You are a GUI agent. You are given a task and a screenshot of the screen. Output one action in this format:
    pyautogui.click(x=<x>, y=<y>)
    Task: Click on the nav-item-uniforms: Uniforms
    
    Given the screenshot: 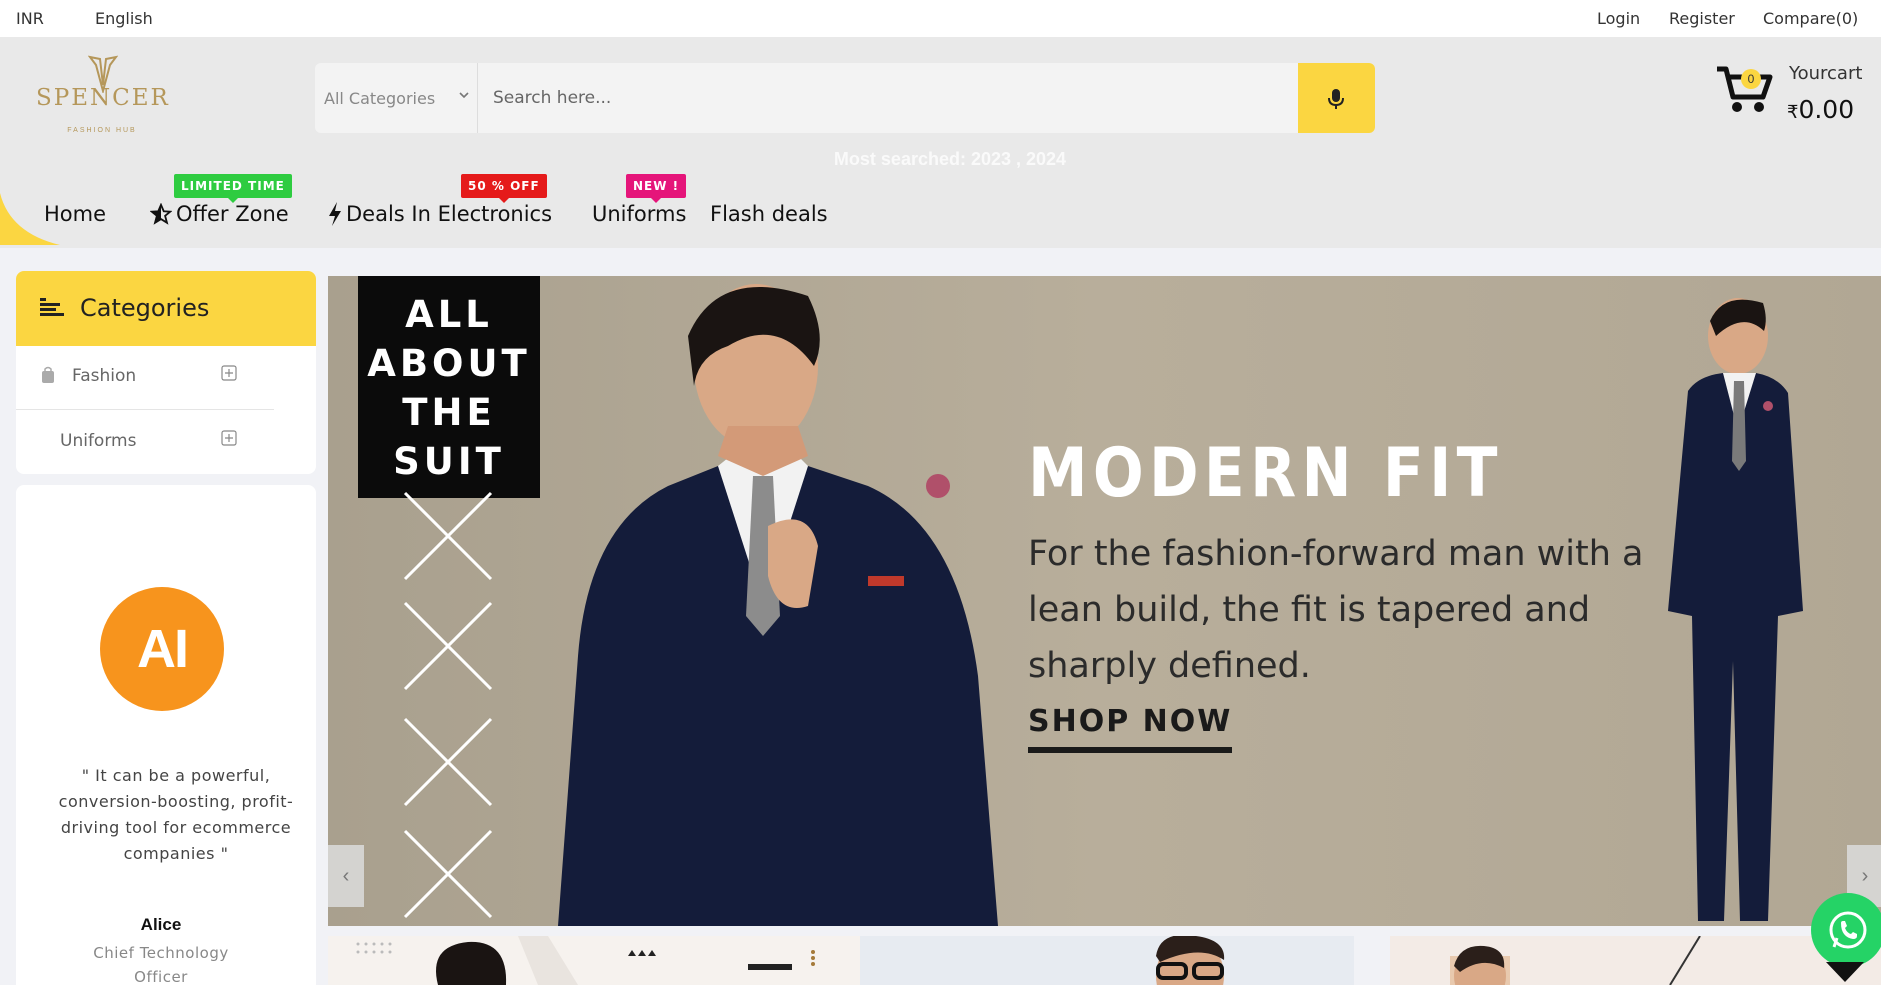 What is the action you would take?
    pyautogui.click(x=639, y=214)
    